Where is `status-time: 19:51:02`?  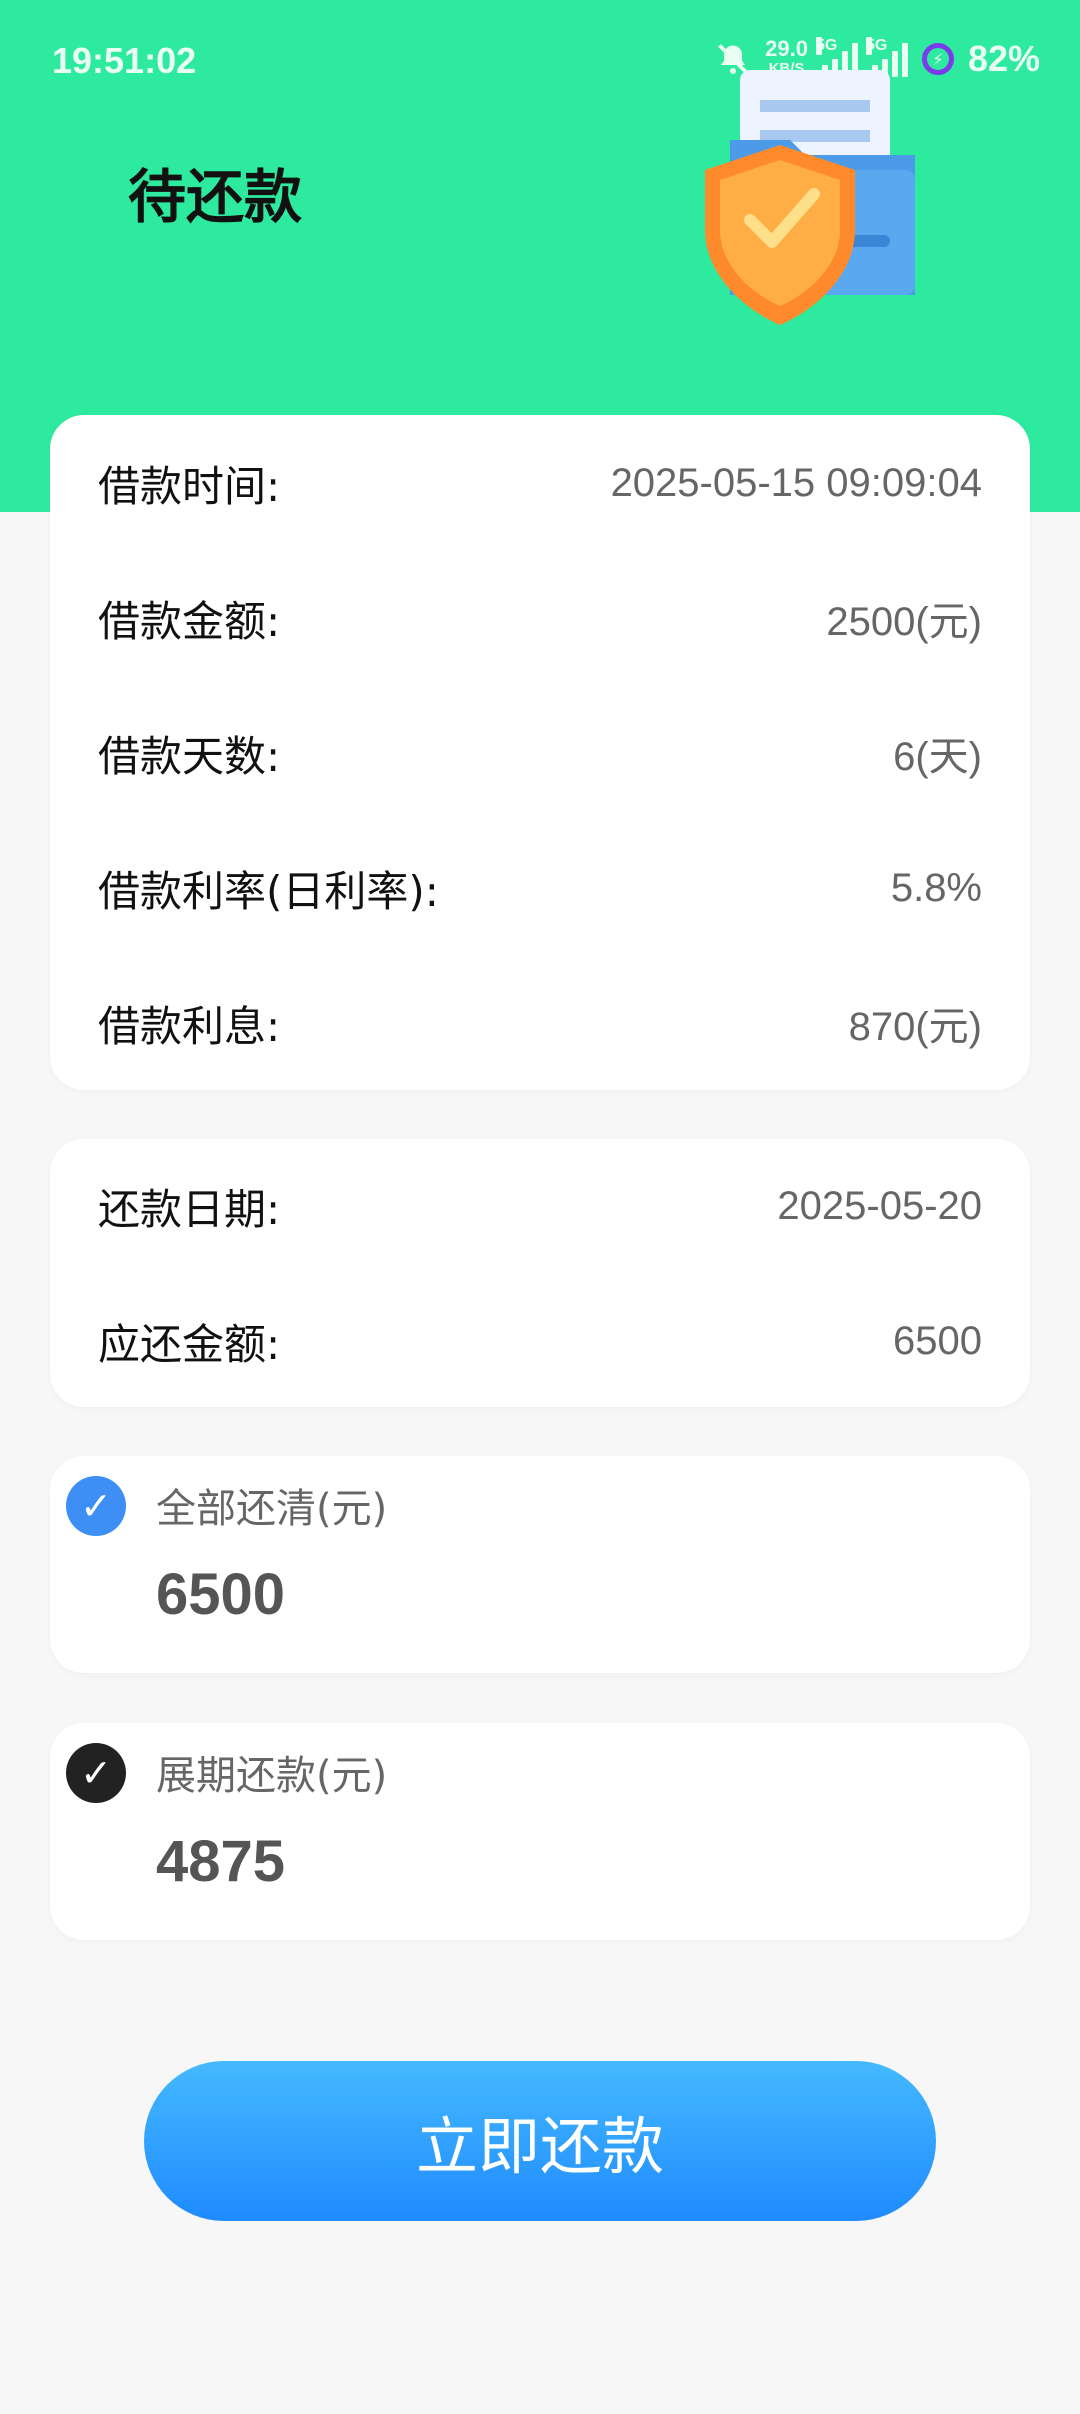
status-time: 19:51:02 is located at coordinates (124, 60).